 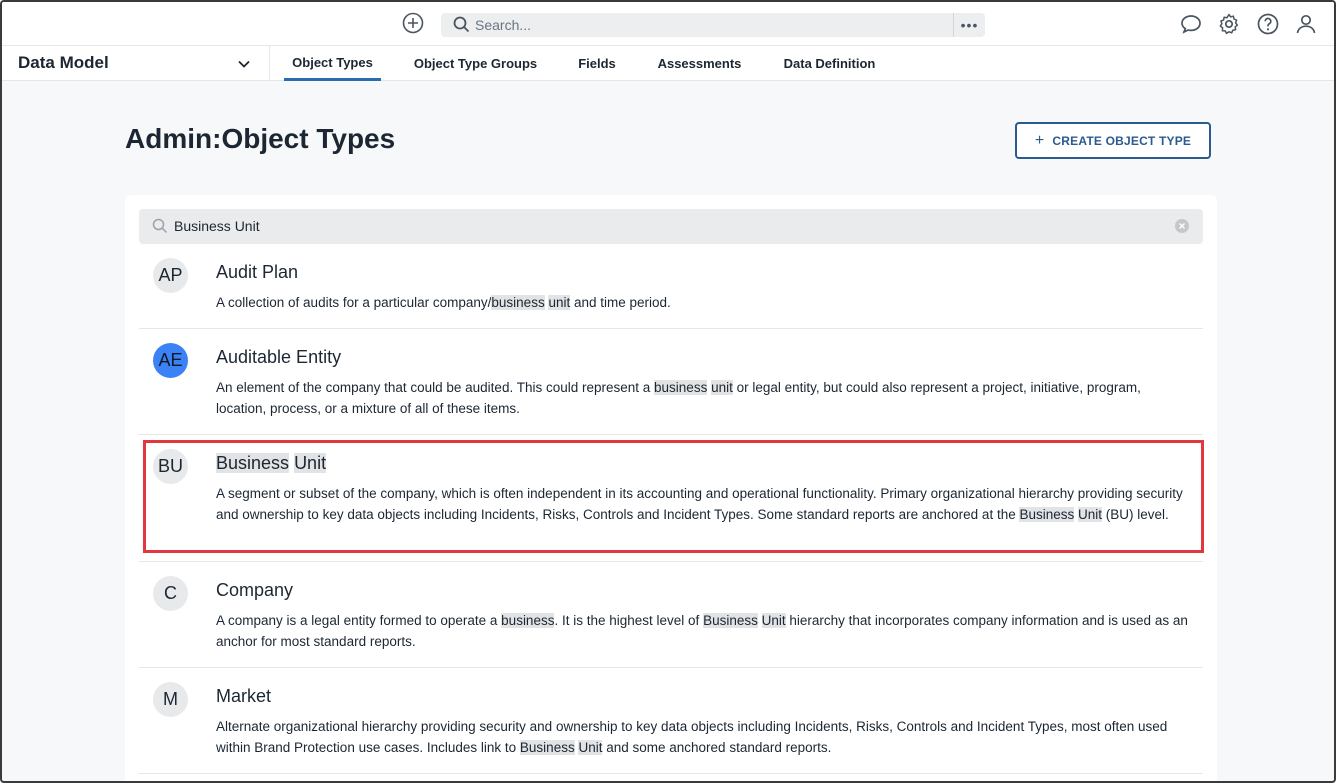 What do you see at coordinates (170, 275) in the screenshot?
I see `avatar: AP` at bounding box center [170, 275].